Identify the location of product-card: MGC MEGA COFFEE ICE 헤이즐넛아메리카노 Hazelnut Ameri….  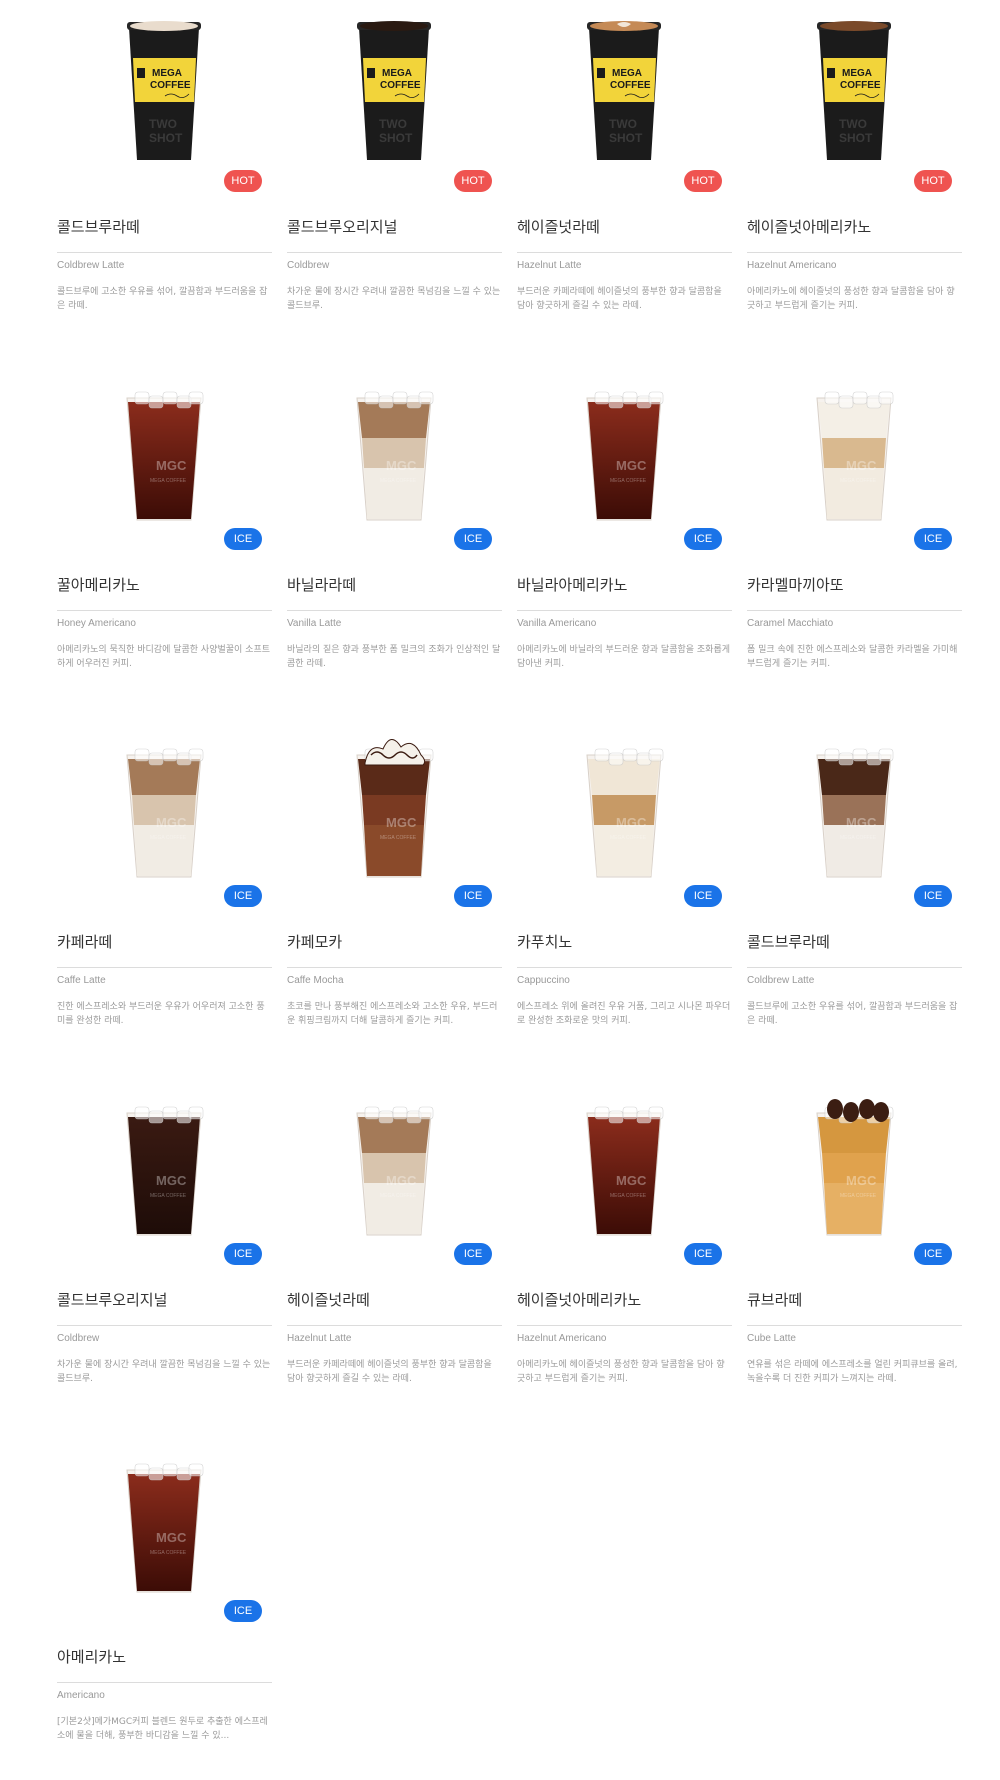
(624, 1253).